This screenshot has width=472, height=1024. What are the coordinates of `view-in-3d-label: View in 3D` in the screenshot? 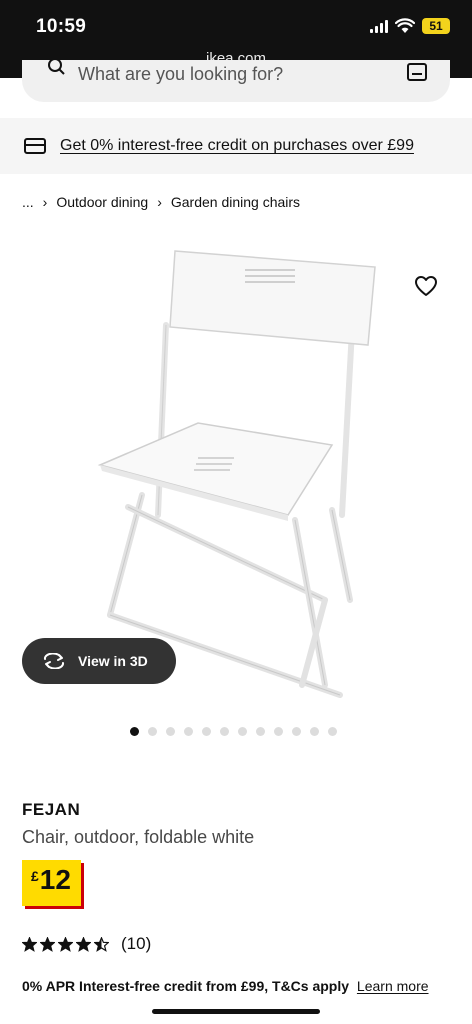 It's located at (113, 661).